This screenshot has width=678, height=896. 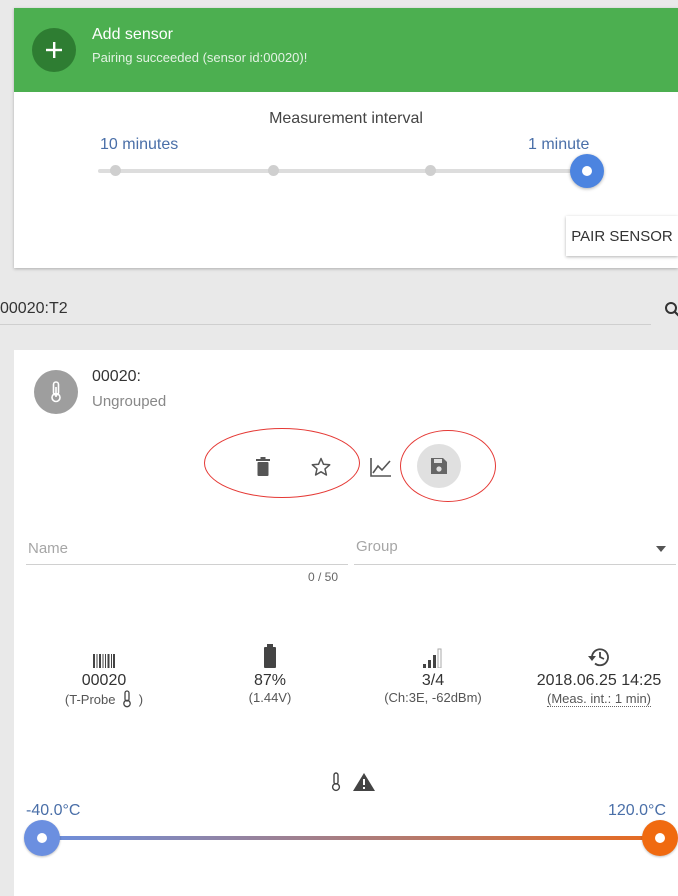 I want to click on favorite-button, so click(x=321, y=467).